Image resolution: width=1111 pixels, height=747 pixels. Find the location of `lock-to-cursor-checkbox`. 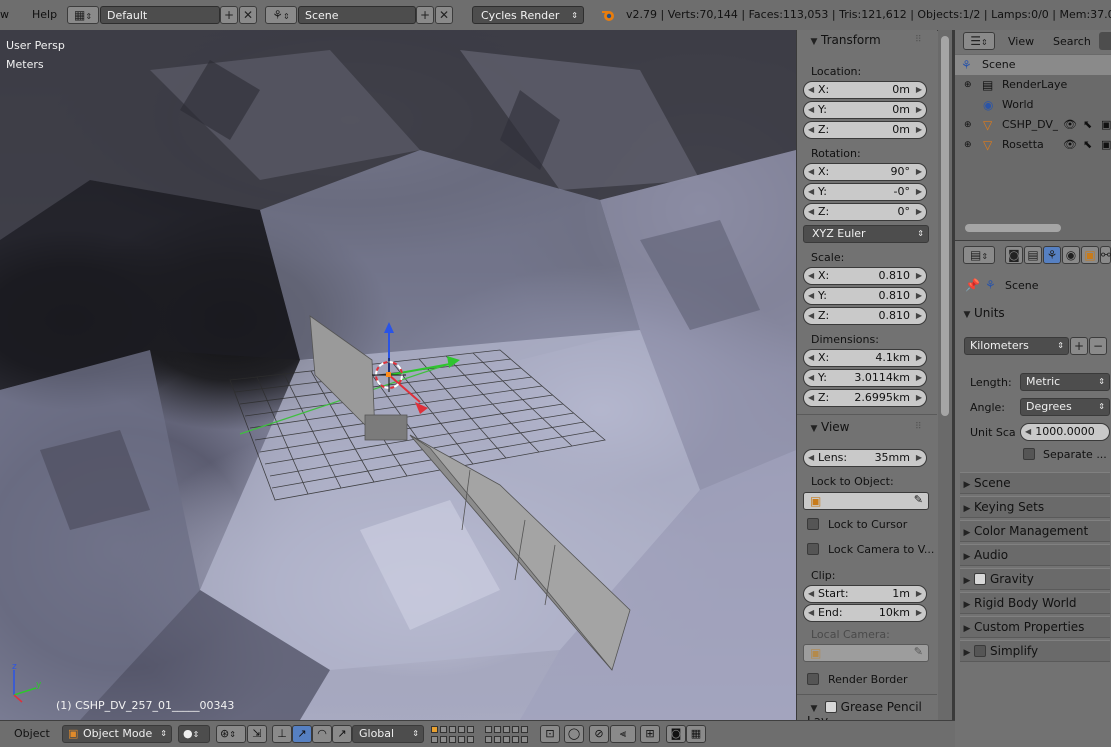

lock-to-cursor-checkbox is located at coordinates (813, 524).